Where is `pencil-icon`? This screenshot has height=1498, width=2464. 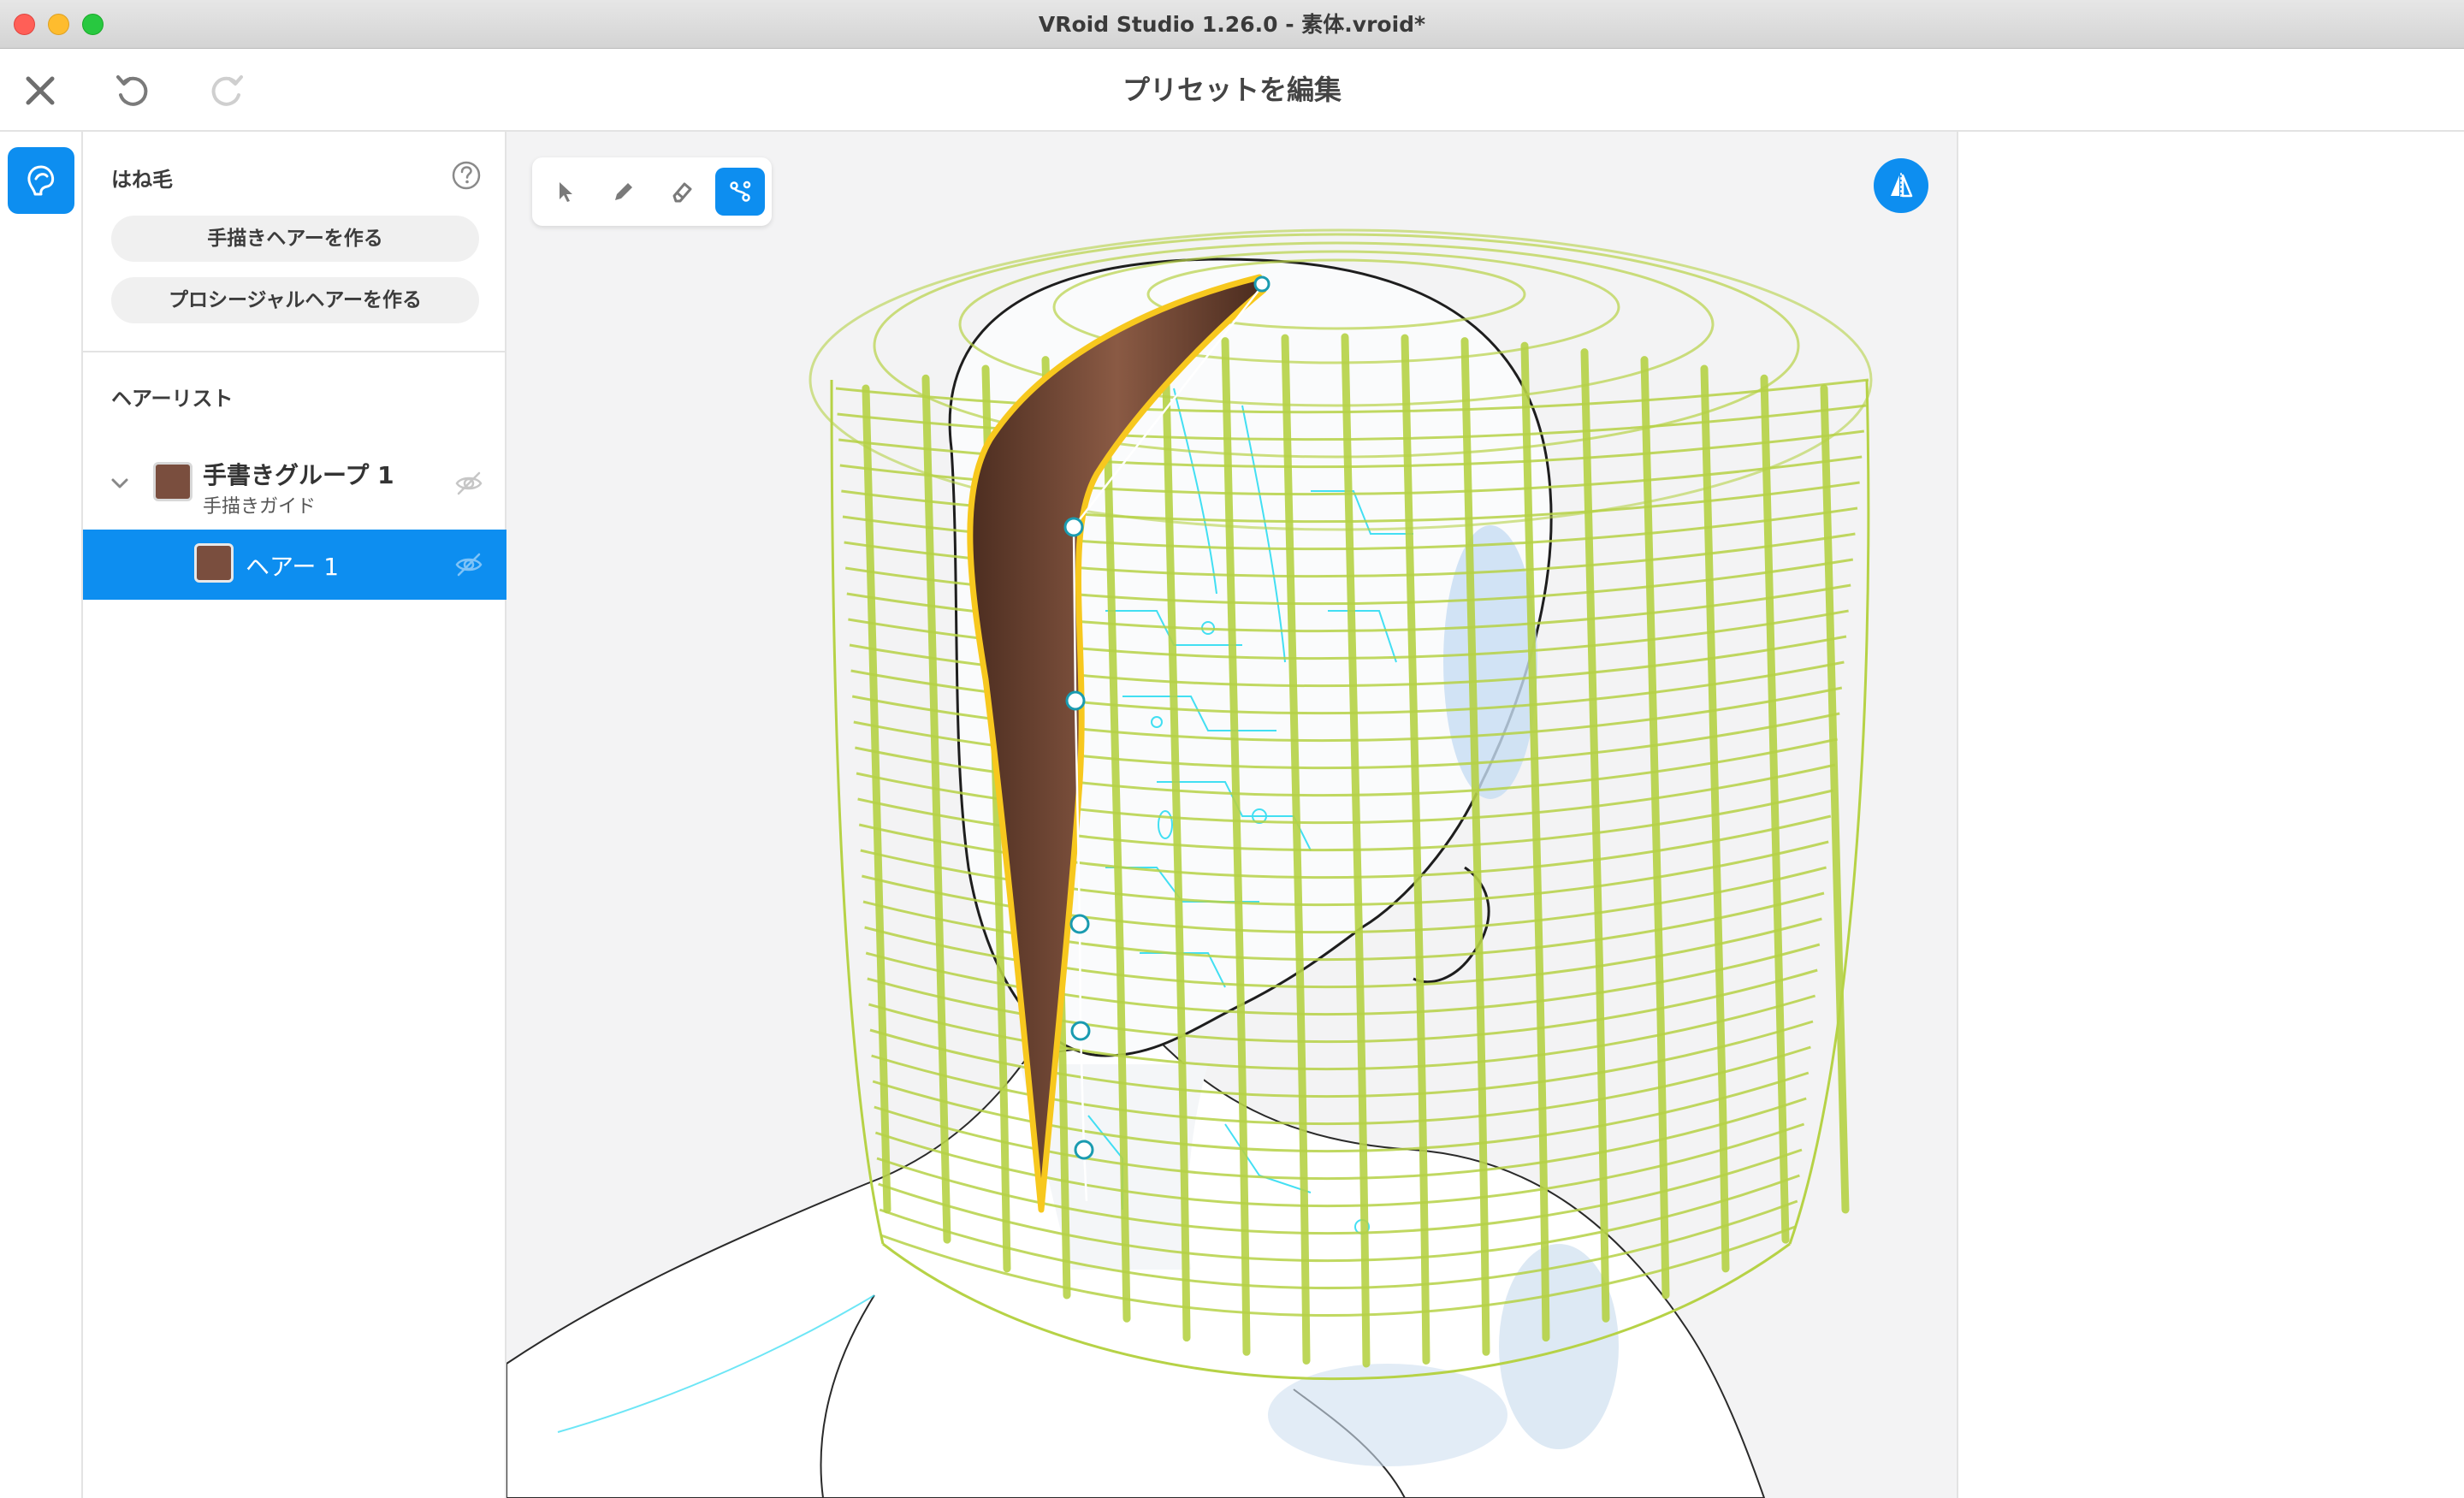 pencil-icon is located at coordinates (623, 191).